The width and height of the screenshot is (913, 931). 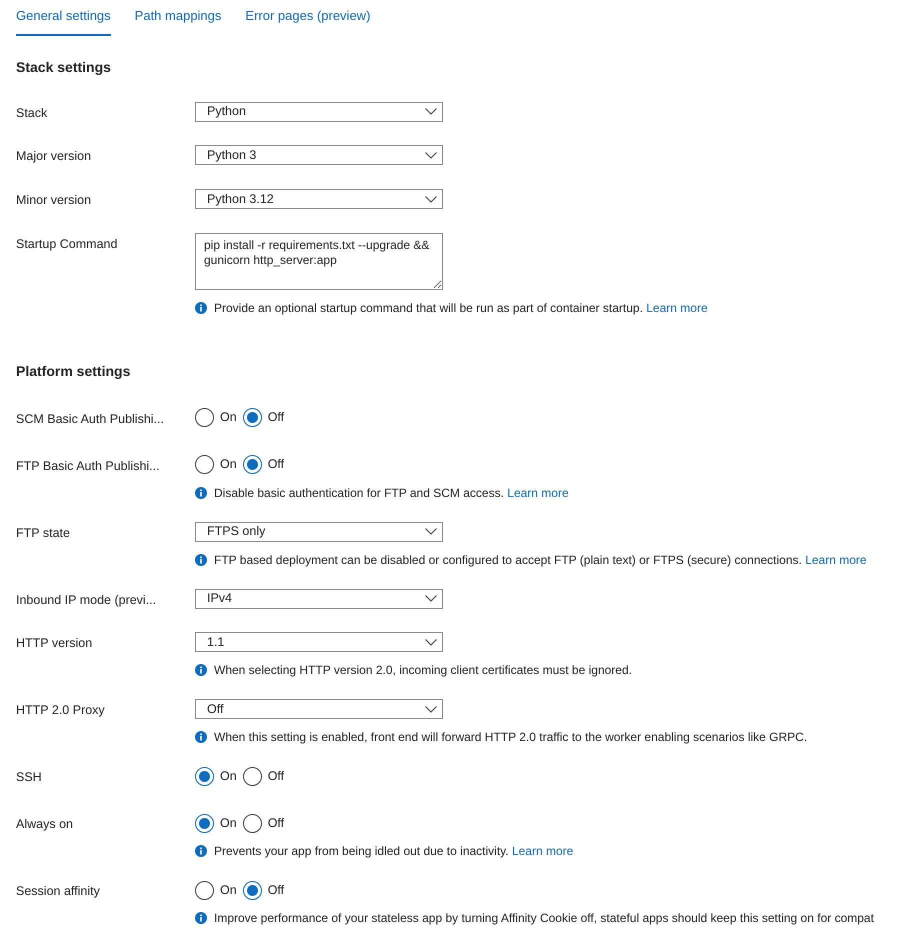 What do you see at coordinates (60, 711) in the screenshot?
I see `field-label: HTTP 2.0 Proxy` at bounding box center [60, 711].